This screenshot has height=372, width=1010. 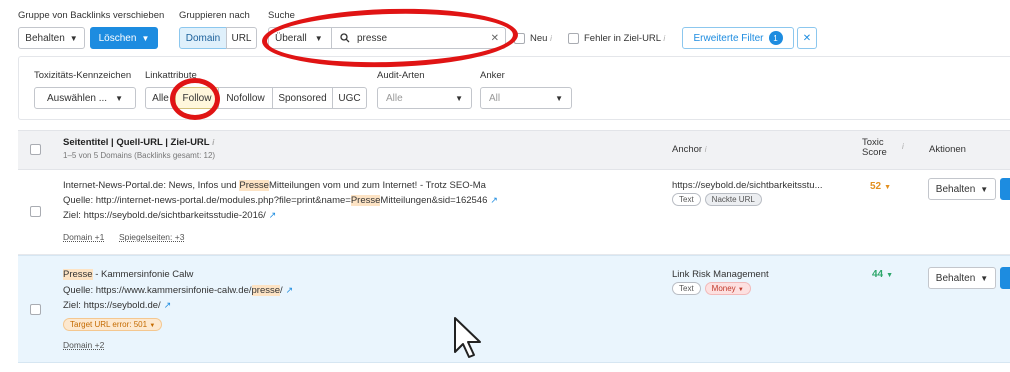 I want to click on keep-dropdown-button: Behalten ▼, so click(x=51, y=38).